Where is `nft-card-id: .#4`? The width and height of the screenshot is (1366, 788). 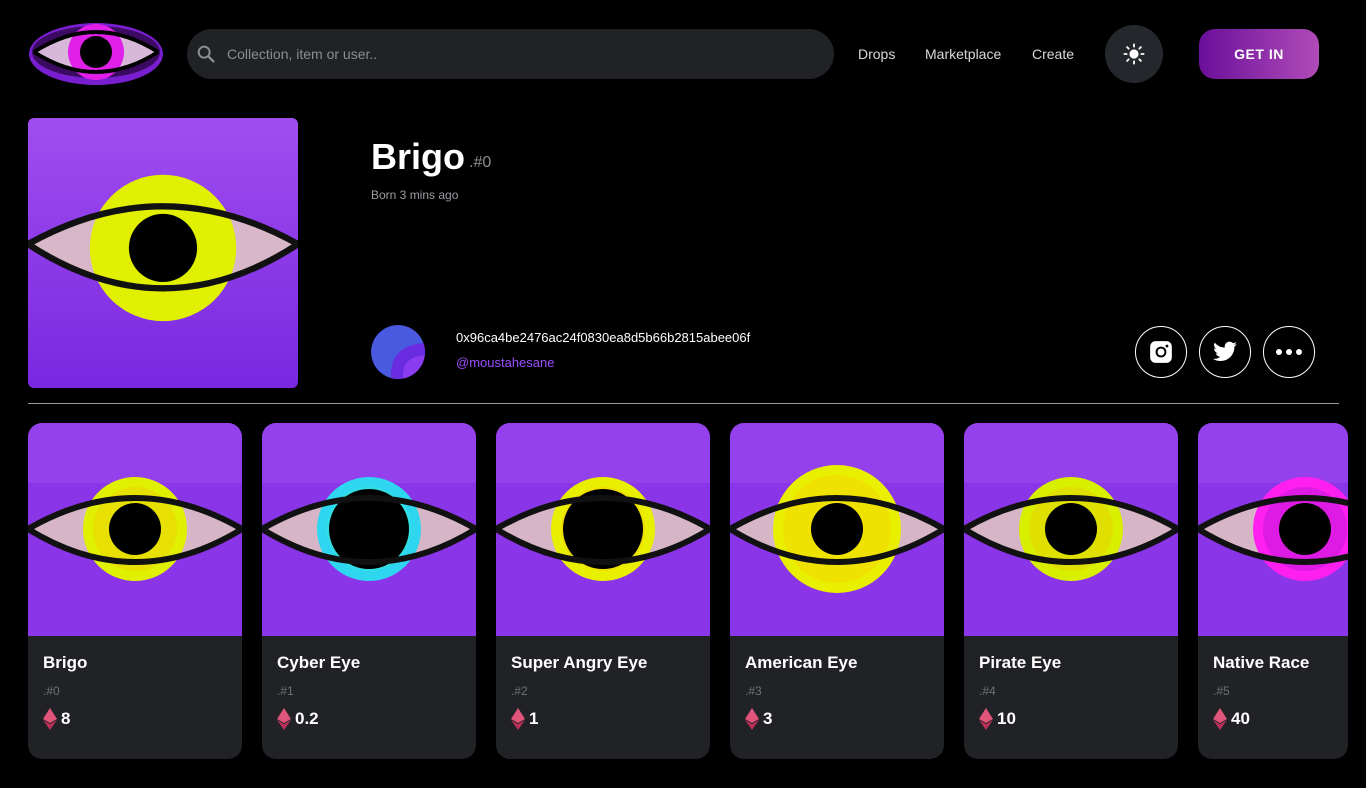 nft-card-id: .#4 is located at coordinates (987, 691).